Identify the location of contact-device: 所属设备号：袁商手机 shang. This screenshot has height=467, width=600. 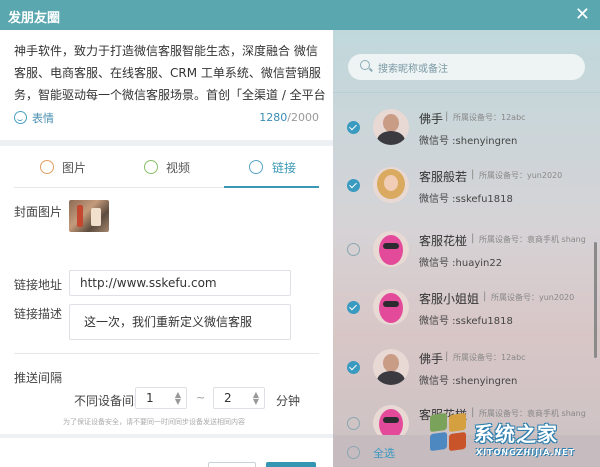
(532, 239).